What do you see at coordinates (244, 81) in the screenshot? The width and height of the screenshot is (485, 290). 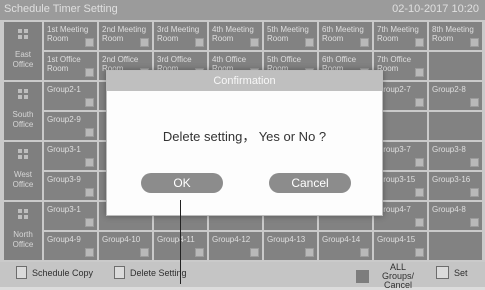 I see `dialog-title: Confirmation` at bounding box center [244, 81].